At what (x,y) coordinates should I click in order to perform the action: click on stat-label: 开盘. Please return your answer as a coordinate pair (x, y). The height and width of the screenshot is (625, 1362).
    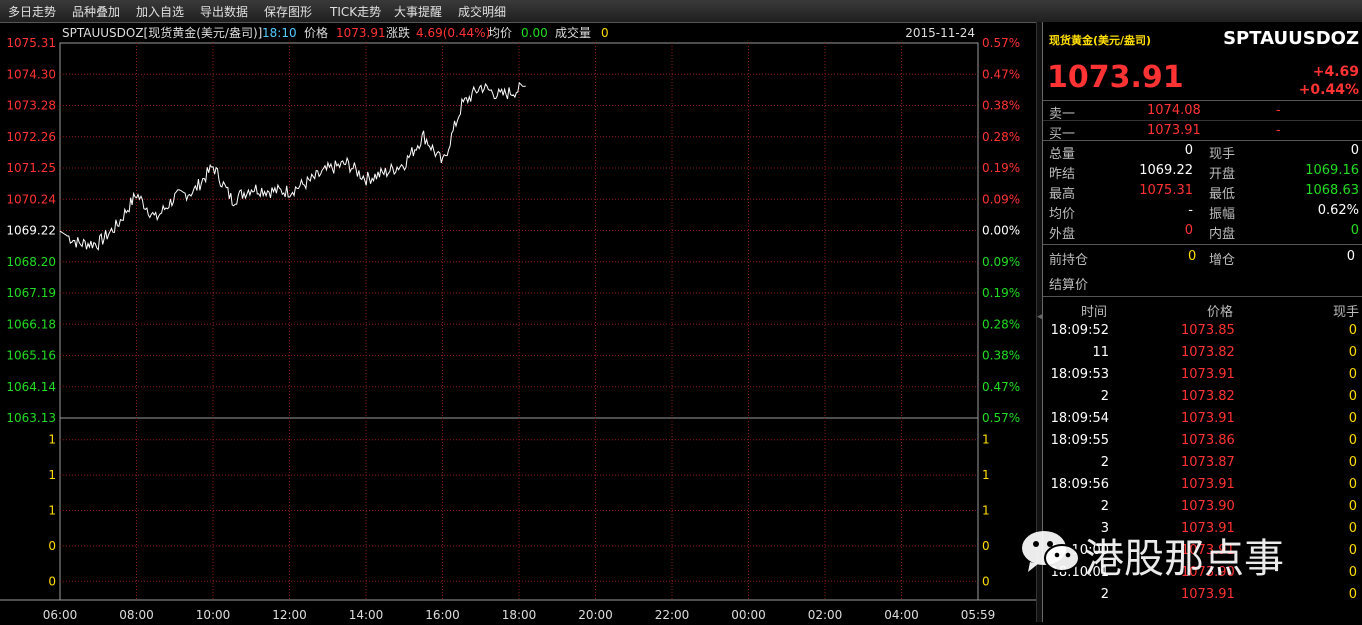
    Looking at the image, I should click on (1222, 174).